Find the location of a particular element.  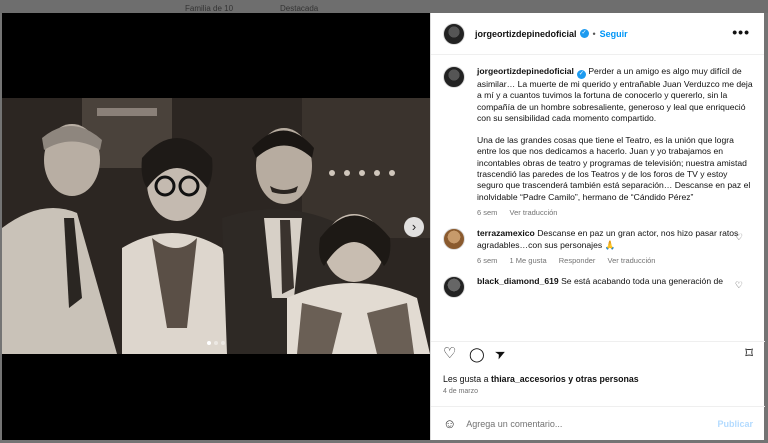

comment-reply-link: Responder is located at coordinates (577, 260).